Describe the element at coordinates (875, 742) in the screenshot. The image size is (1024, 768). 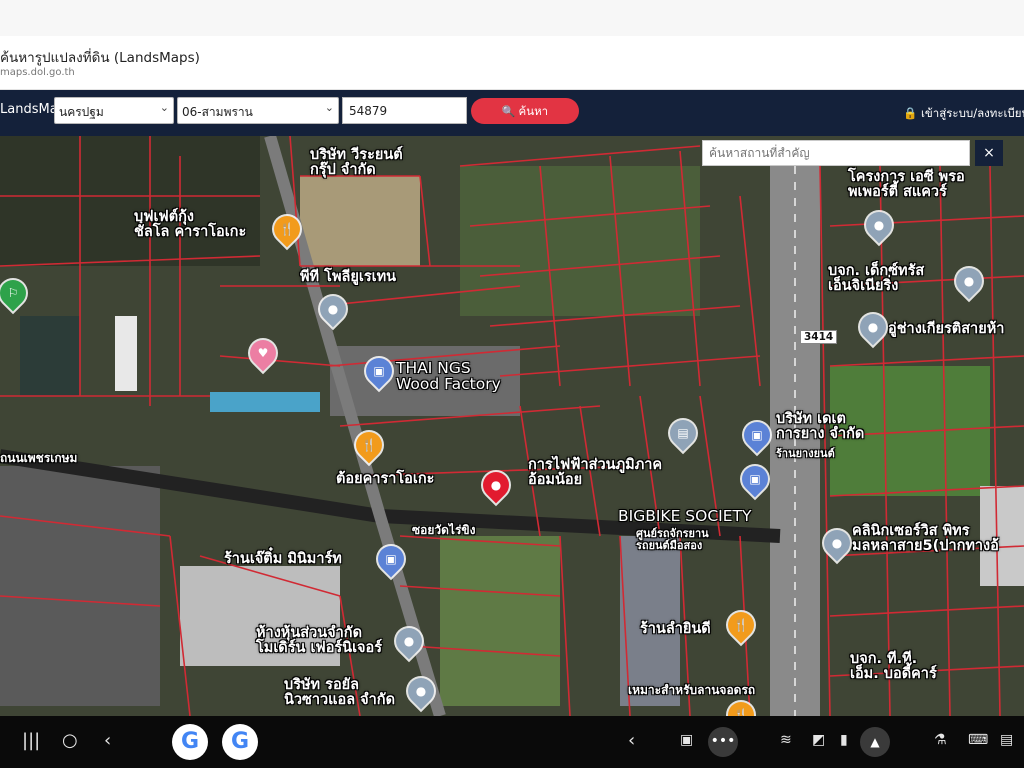
I see `chevron-up-icon: ▲` at that location.